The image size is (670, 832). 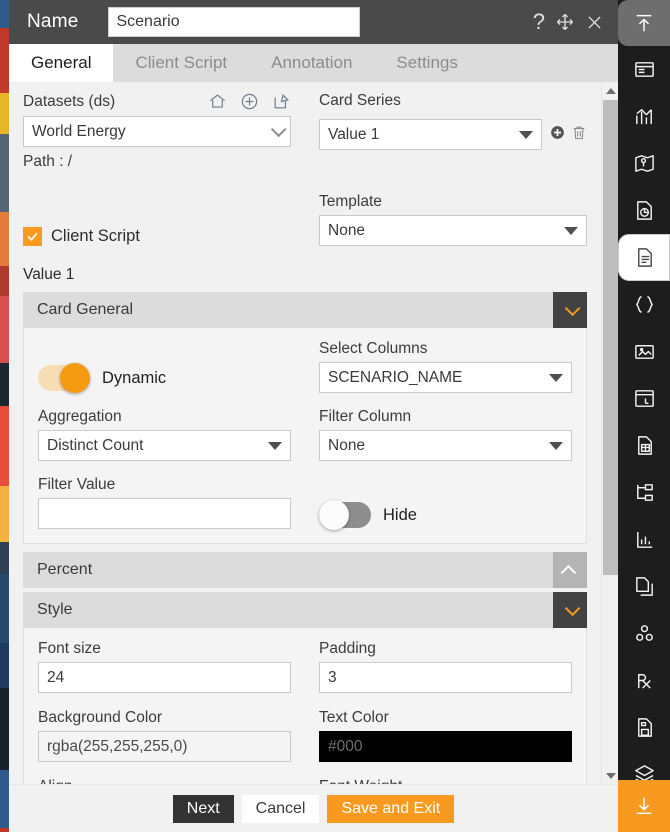 What do you see at coordinates (565, 22) in the screenshot?
I see `move-icon` at bounding box center [565, 22].